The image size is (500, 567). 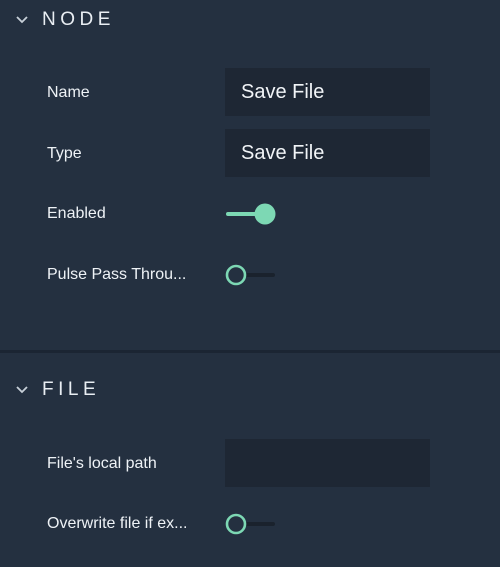 I want to click on file-local-path-field, so click(x=327, y=463).